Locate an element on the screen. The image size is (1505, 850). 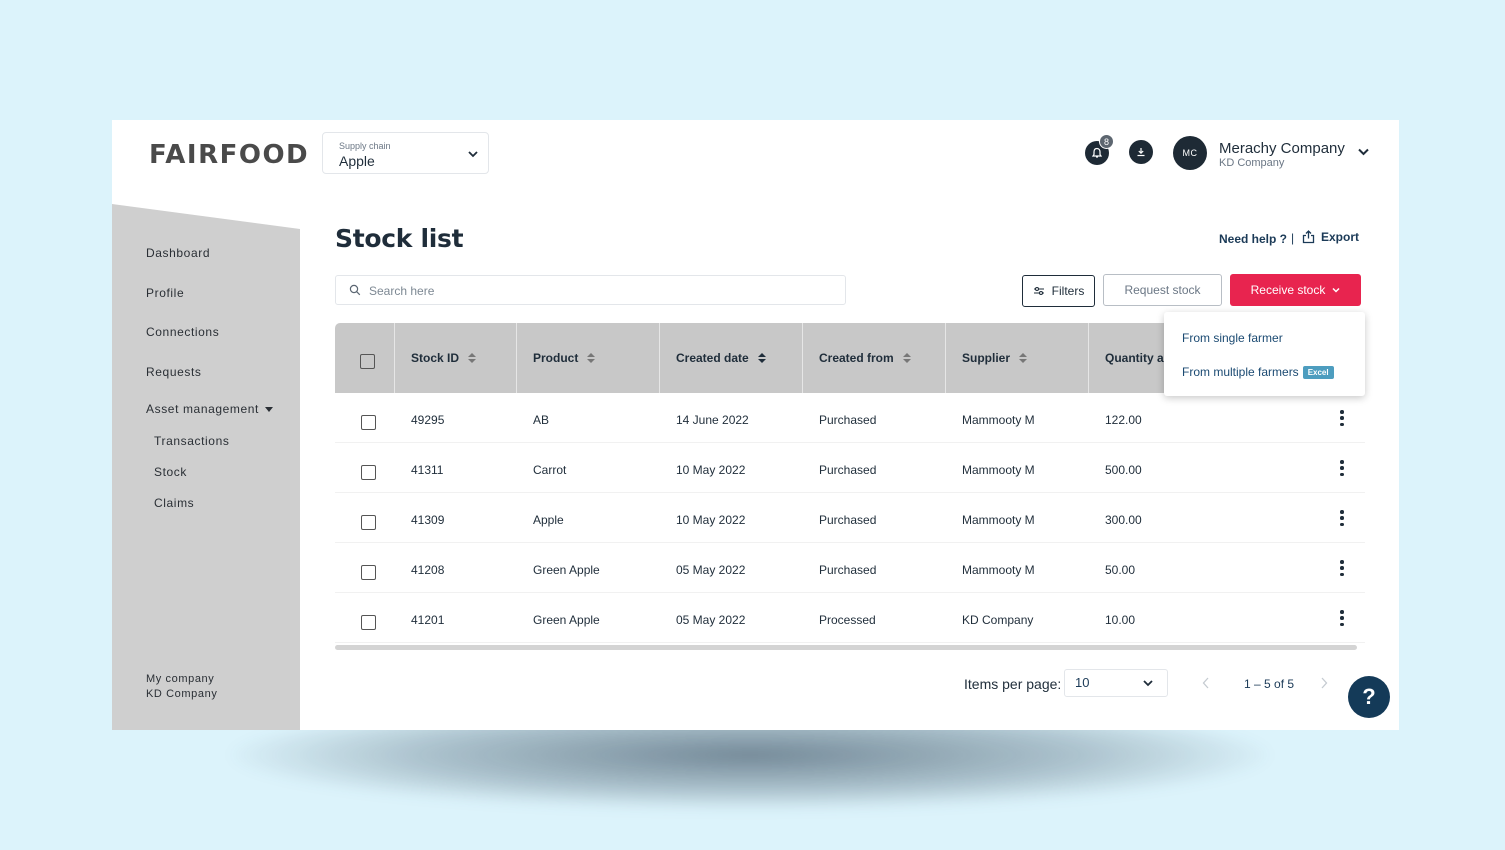
menu-item-multiple-farmers: From multiple farmers Excel is located at coordinates (1258, 372).